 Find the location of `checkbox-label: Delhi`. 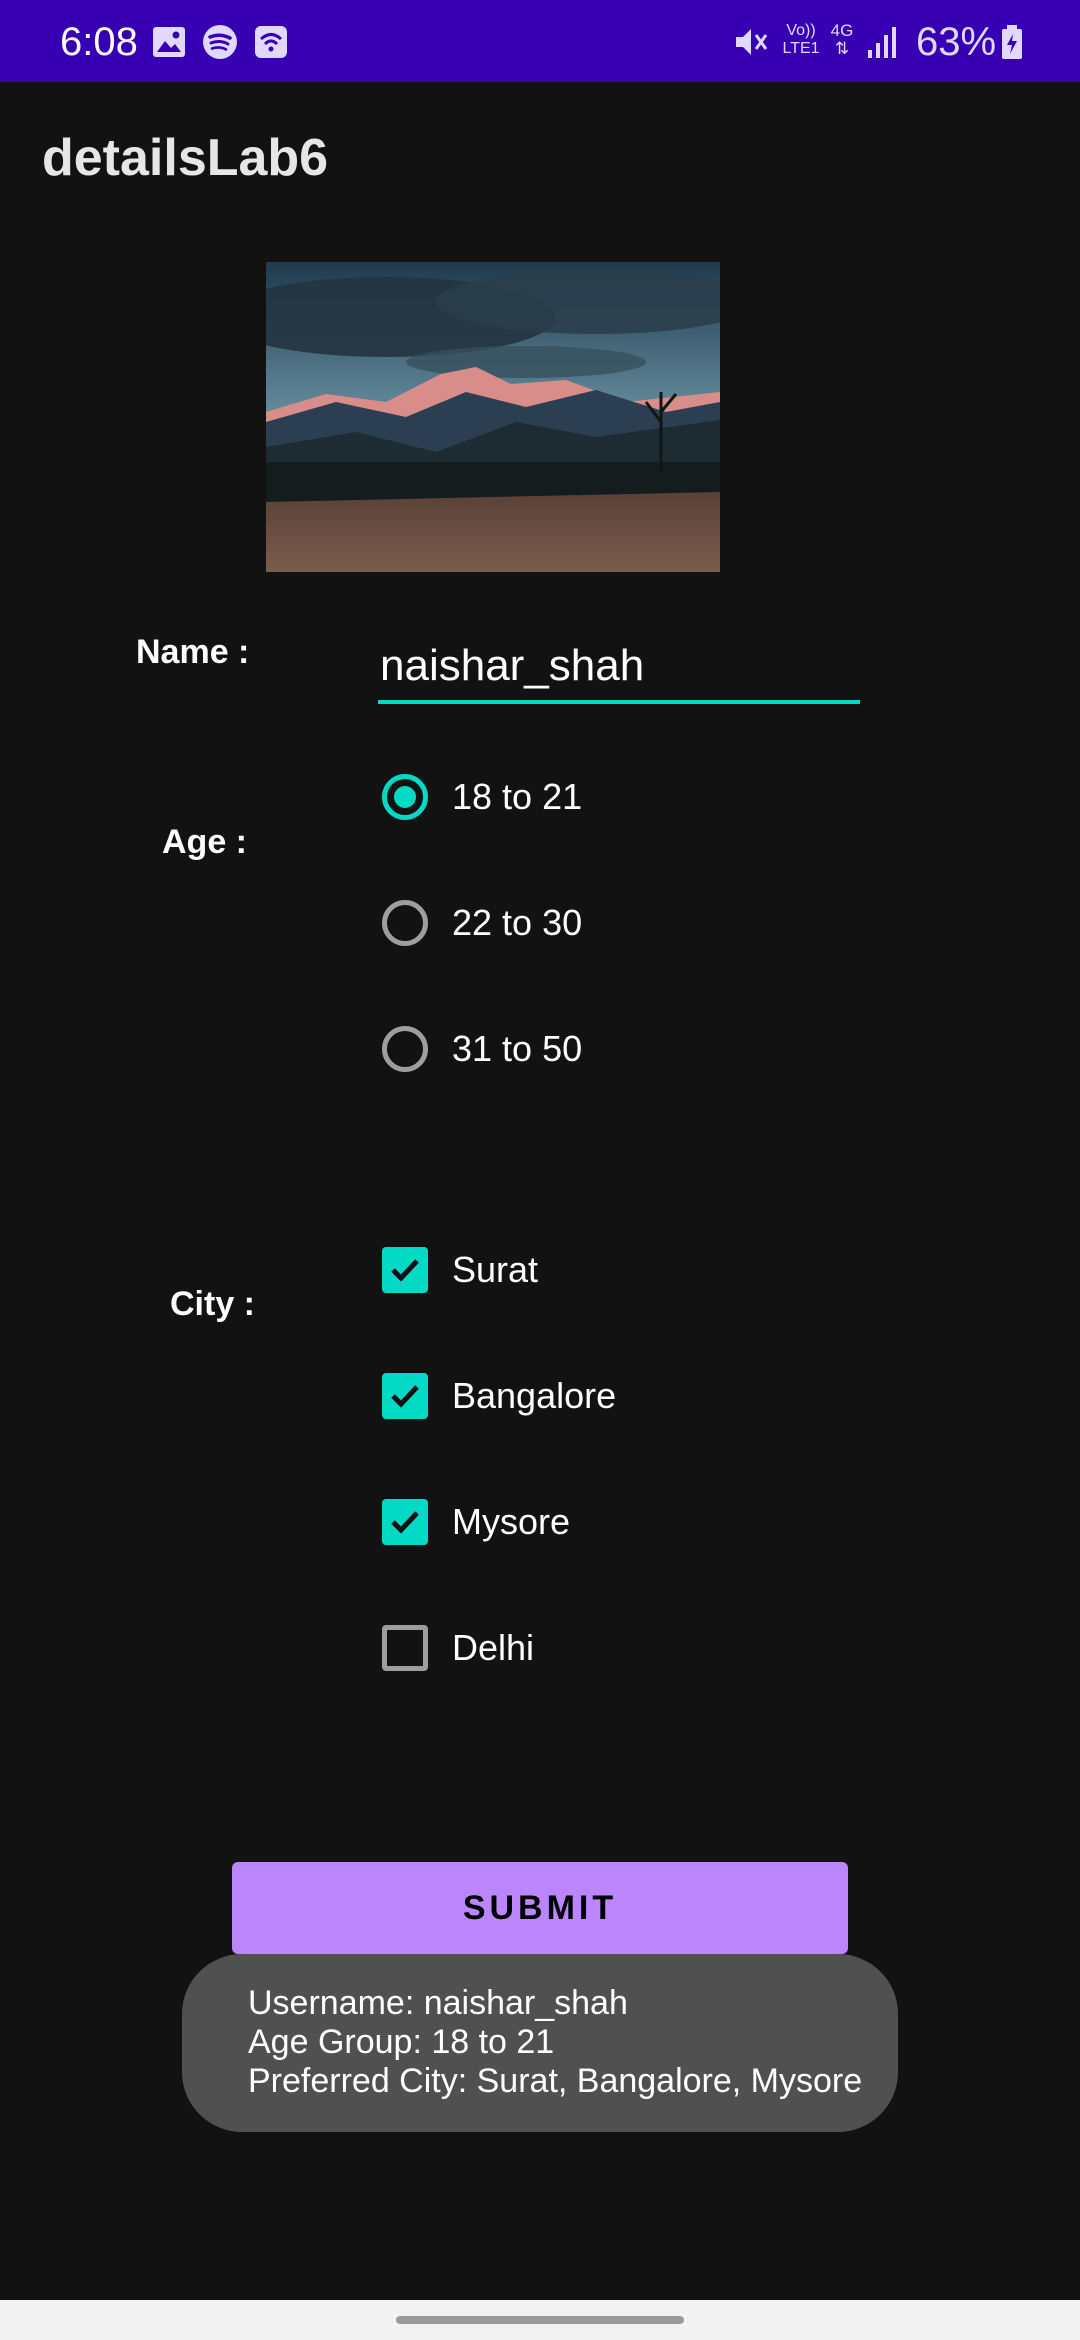

checkbox-label: Delhi is located at coordinates (493, 1647).